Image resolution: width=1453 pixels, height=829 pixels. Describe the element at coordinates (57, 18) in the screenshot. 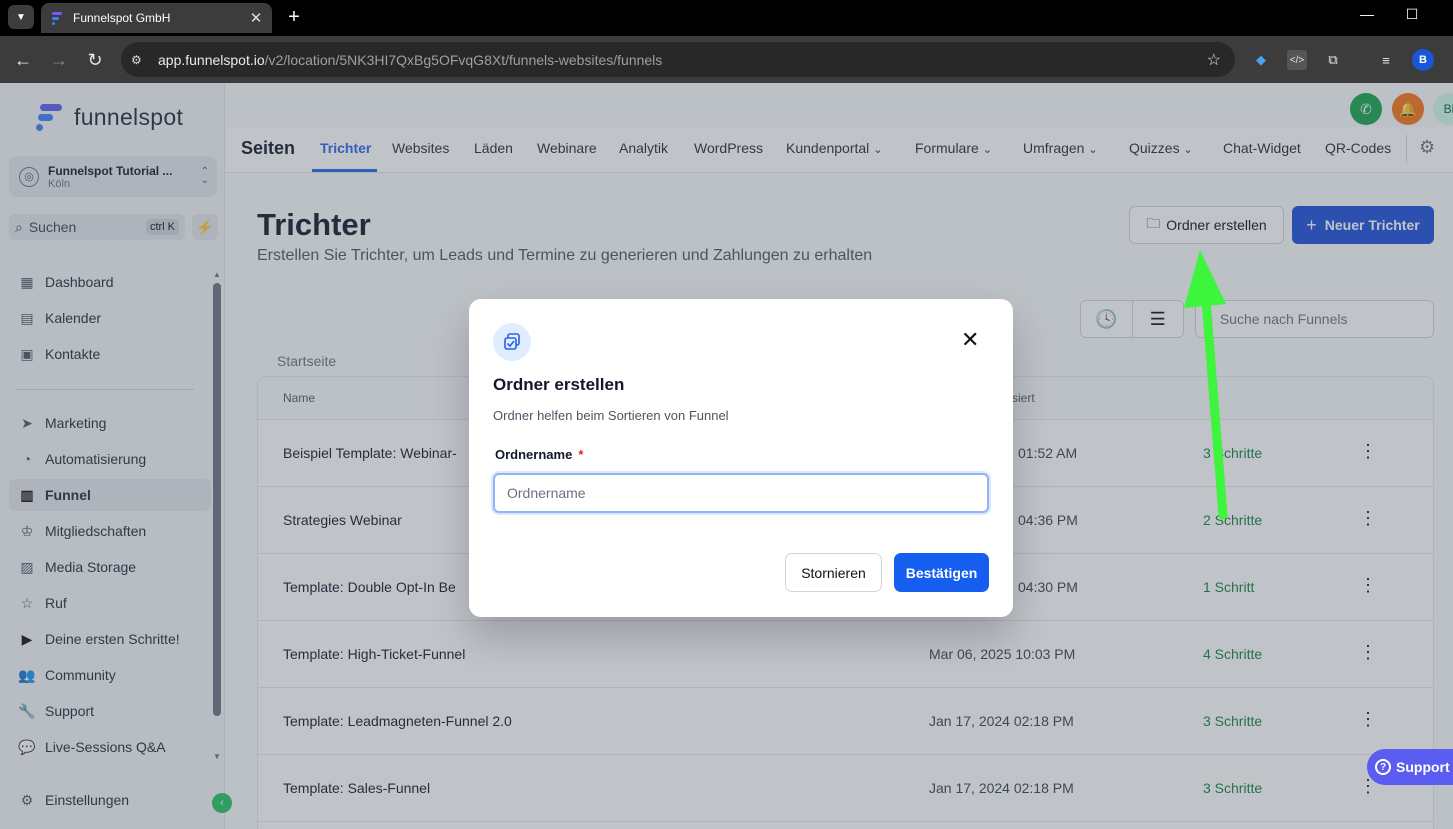

I see `funnelspot-favicon-icon` at that location.